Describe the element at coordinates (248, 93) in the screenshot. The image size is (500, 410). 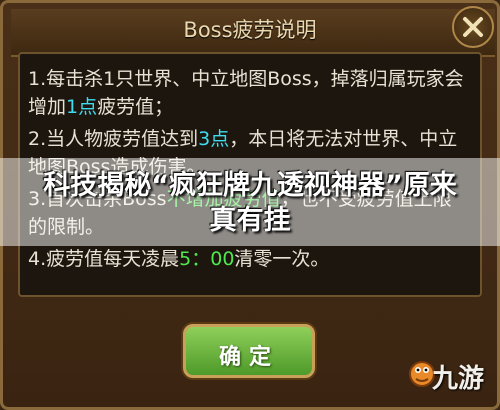
I see `rule-1: 1.每击杀1只世界、中立地图Boss，掉落归属玩家会增加1点疲劳值；` at that location.